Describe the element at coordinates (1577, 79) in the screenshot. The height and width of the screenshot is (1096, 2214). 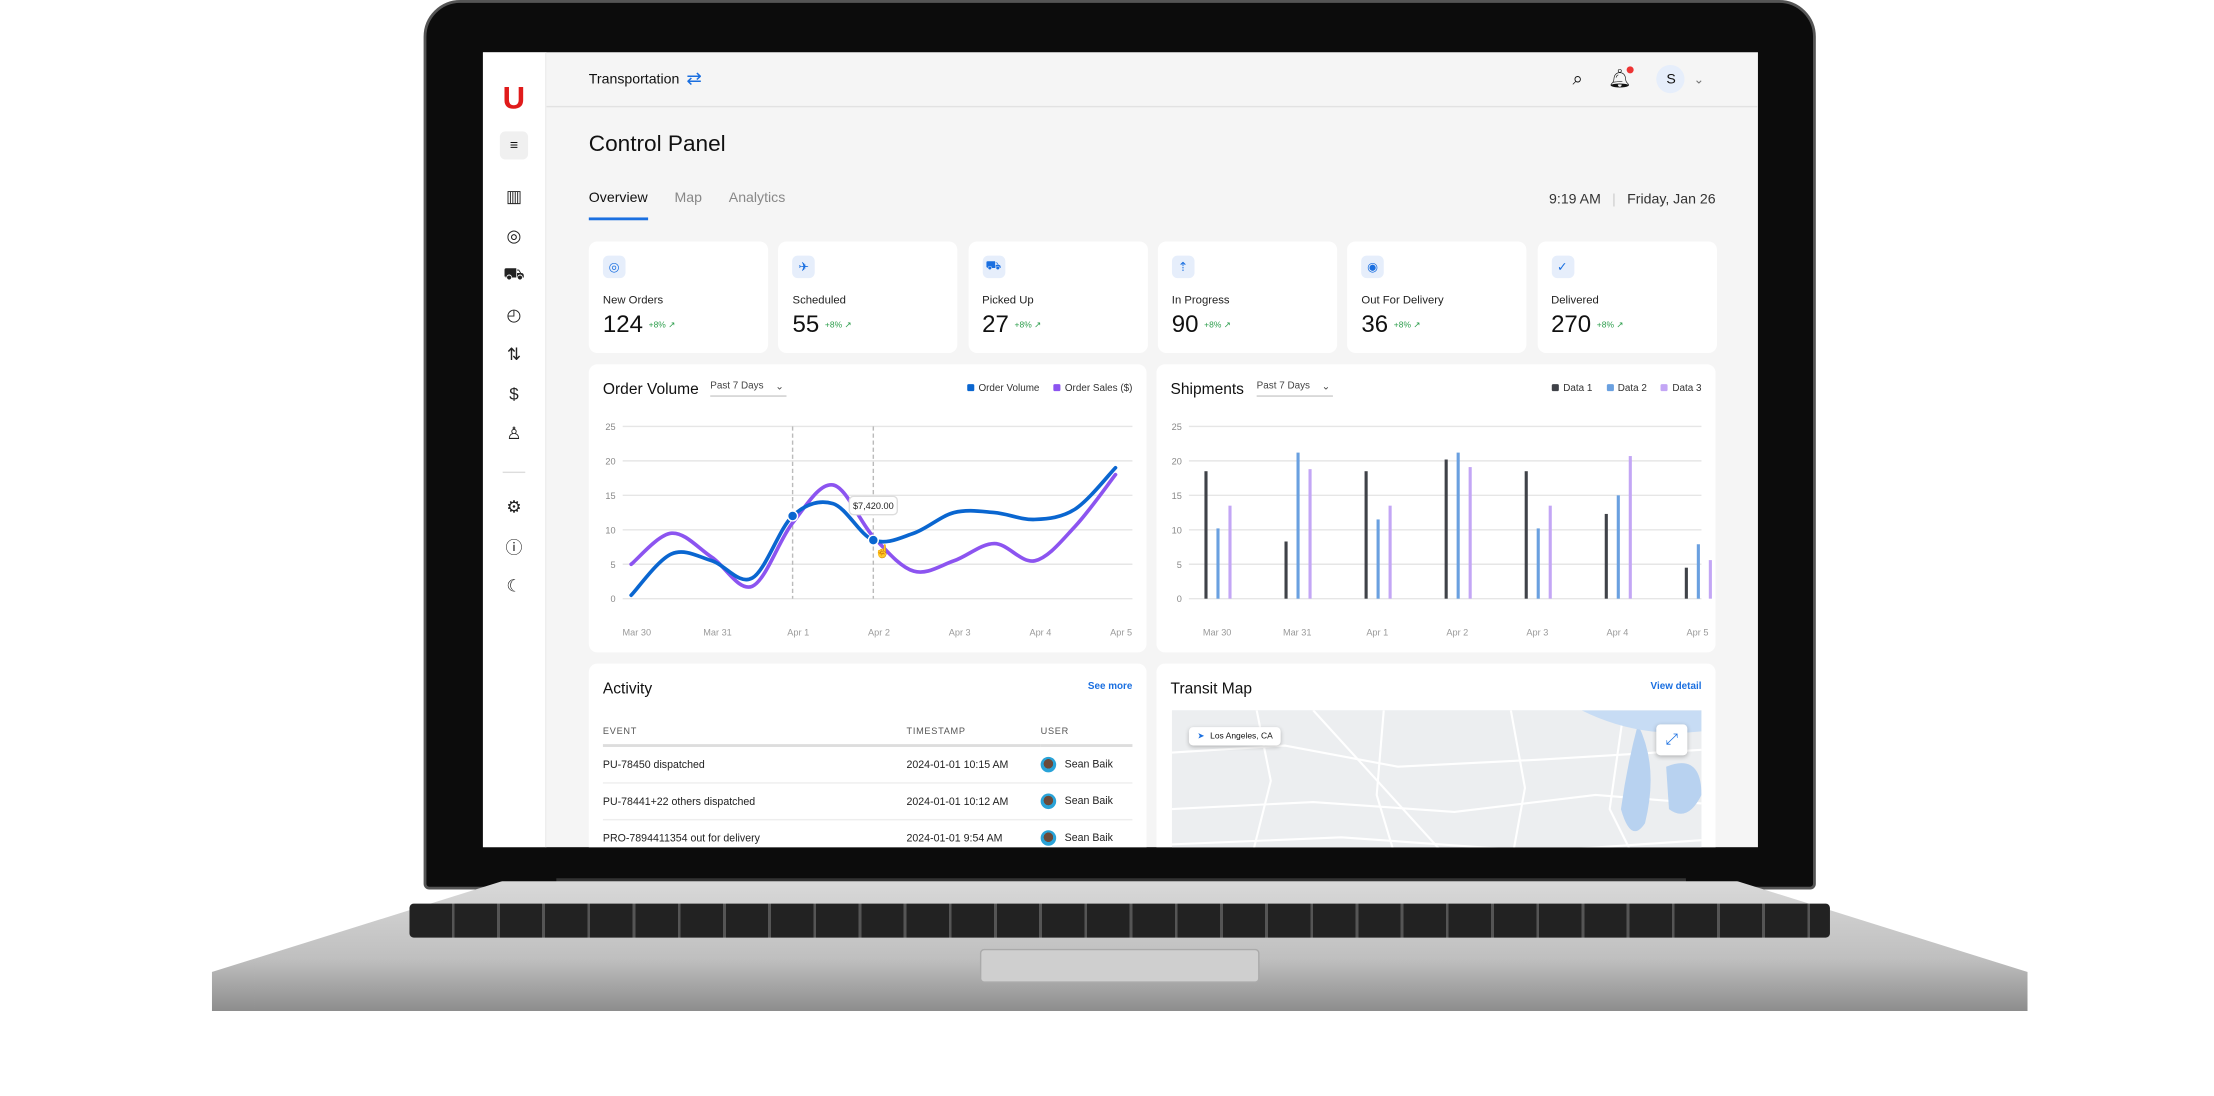
I see `search-icon: ⌕` at that location.